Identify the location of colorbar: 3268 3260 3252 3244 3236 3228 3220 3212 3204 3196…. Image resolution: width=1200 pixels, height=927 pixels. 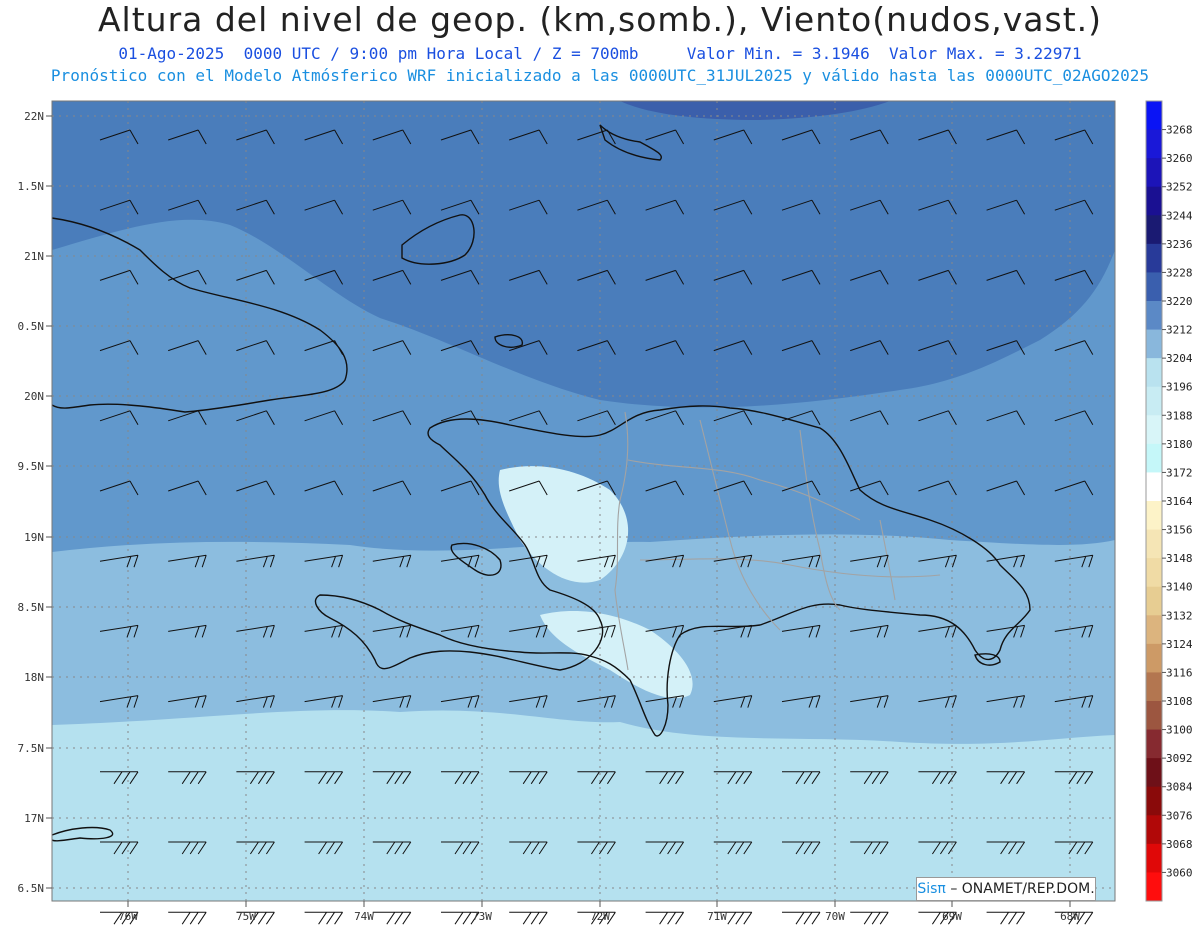
(1169, 501).